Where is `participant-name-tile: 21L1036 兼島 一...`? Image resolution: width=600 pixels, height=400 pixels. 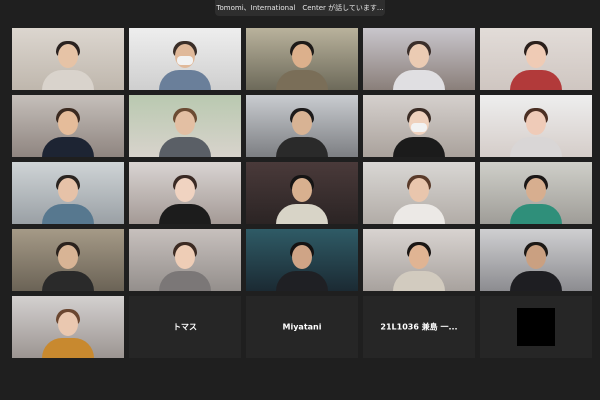 participant-name-tile: 21L1036 兼島 一... is located at coordinates (419, 327).